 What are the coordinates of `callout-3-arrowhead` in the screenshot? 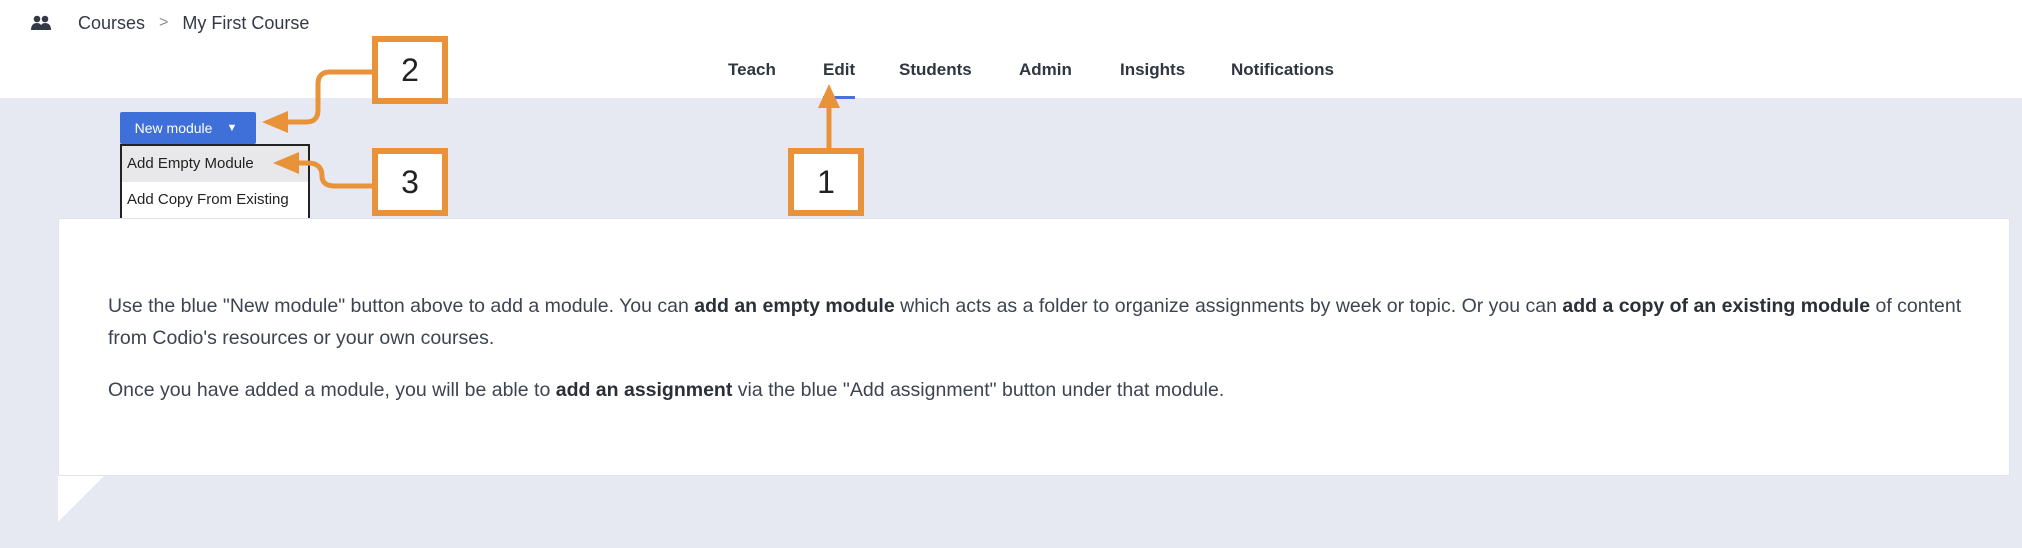 It's located at (286, 163).